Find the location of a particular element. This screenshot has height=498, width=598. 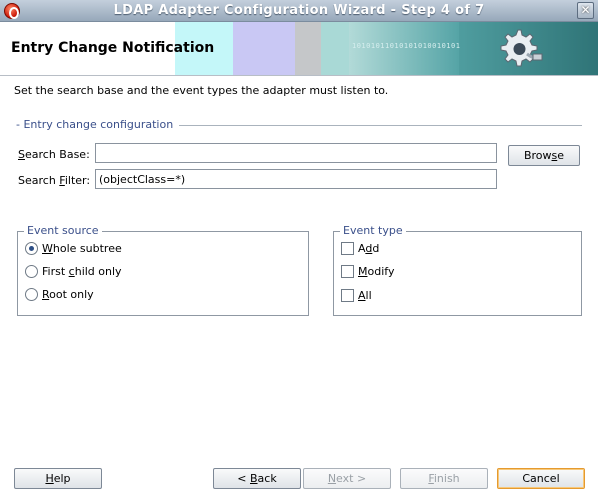

page-heading: Entry Change Notification is located at coordinates (113, 48).